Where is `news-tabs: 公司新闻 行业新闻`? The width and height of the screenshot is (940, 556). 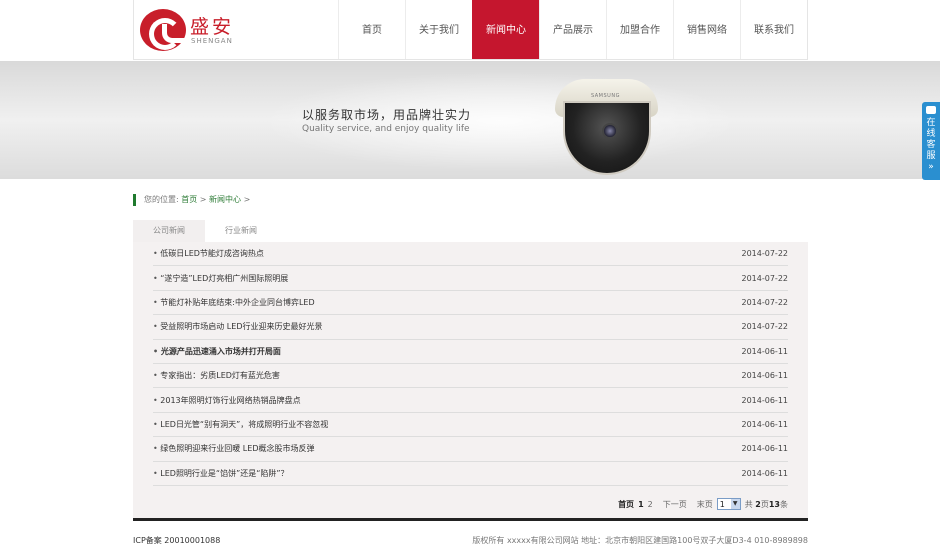 news-tabs: 公司新闻 行业新闻 is located at coordinates (205, 231).